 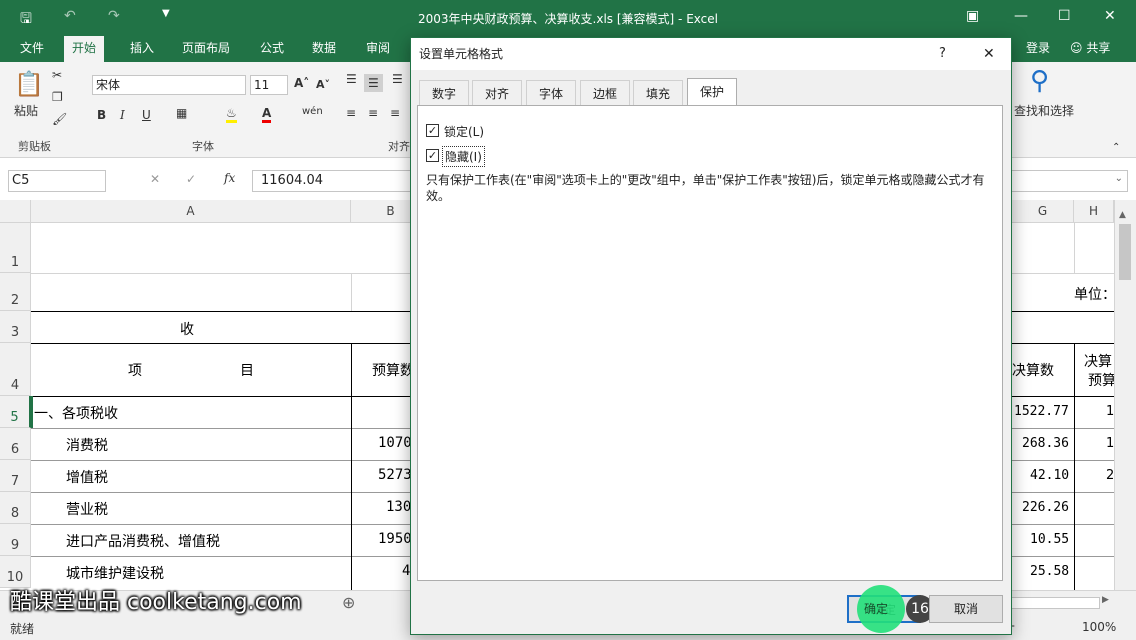 What do you see at coordinates (1064, 16) in the screenshot?
I see `maximize-icon: ☐` at bounding box center [1064, 16].